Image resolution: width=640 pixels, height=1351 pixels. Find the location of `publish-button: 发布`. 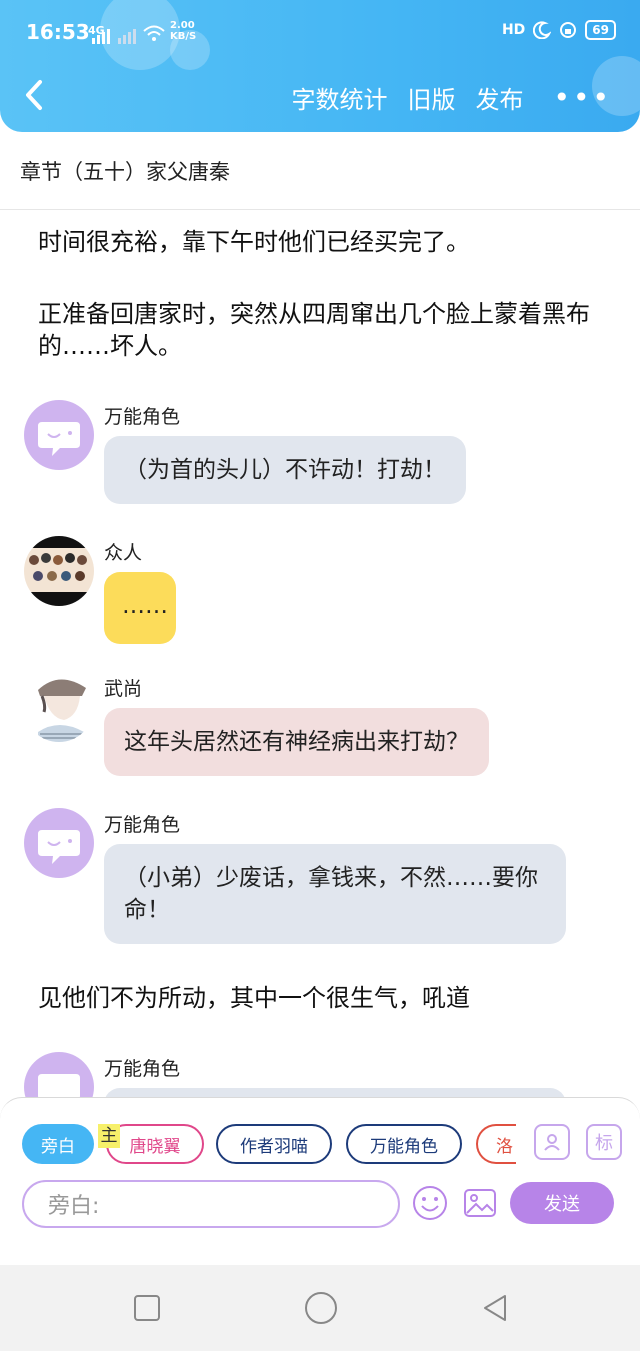

publish-button: 发布 is located at coordinates (499, 97).